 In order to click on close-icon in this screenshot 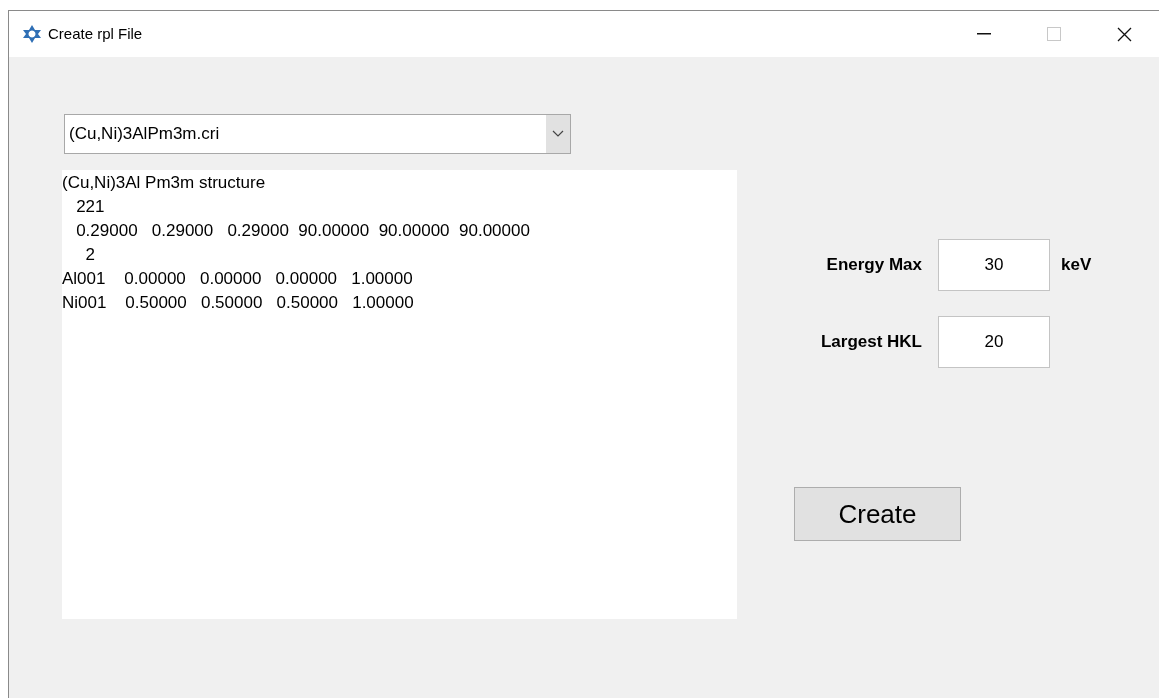, I will do `click(1124, 34)`.